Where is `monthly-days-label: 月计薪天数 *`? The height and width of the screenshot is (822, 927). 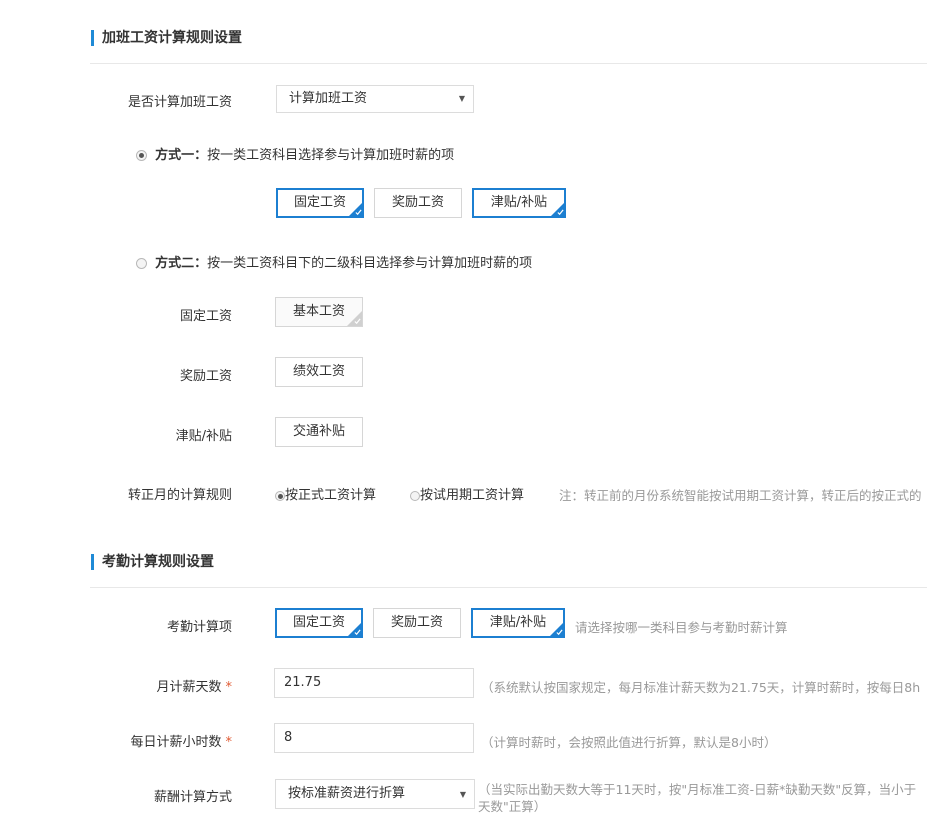 monthly-days-label: 月计薪天数 * is located at coordinates (157, 685).